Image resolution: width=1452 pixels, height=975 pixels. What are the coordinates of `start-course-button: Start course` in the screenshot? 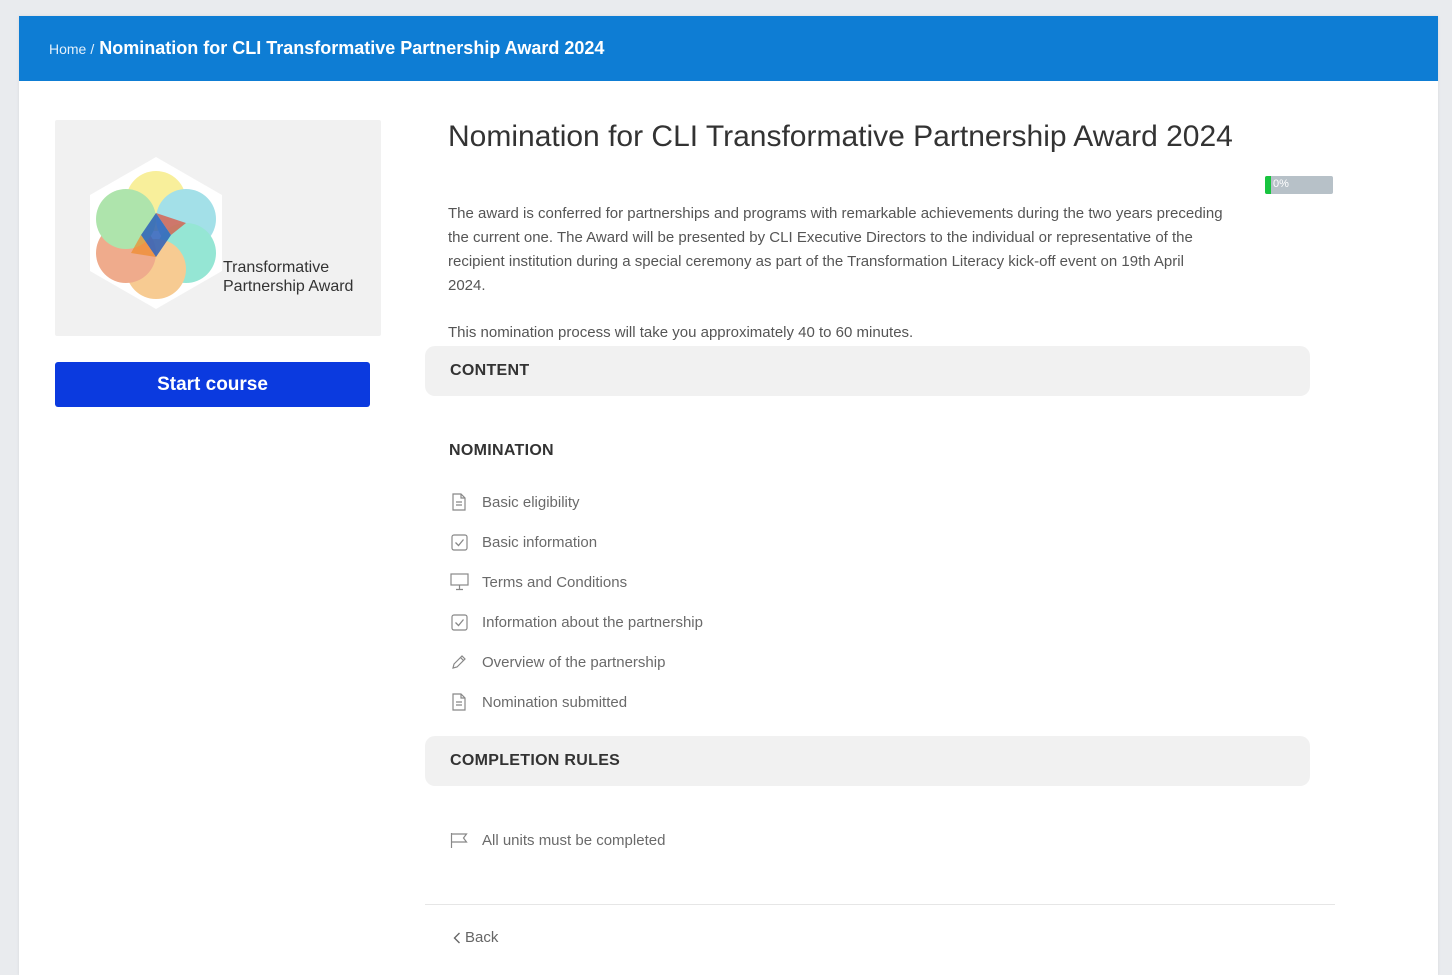 It's located at (212, 384).